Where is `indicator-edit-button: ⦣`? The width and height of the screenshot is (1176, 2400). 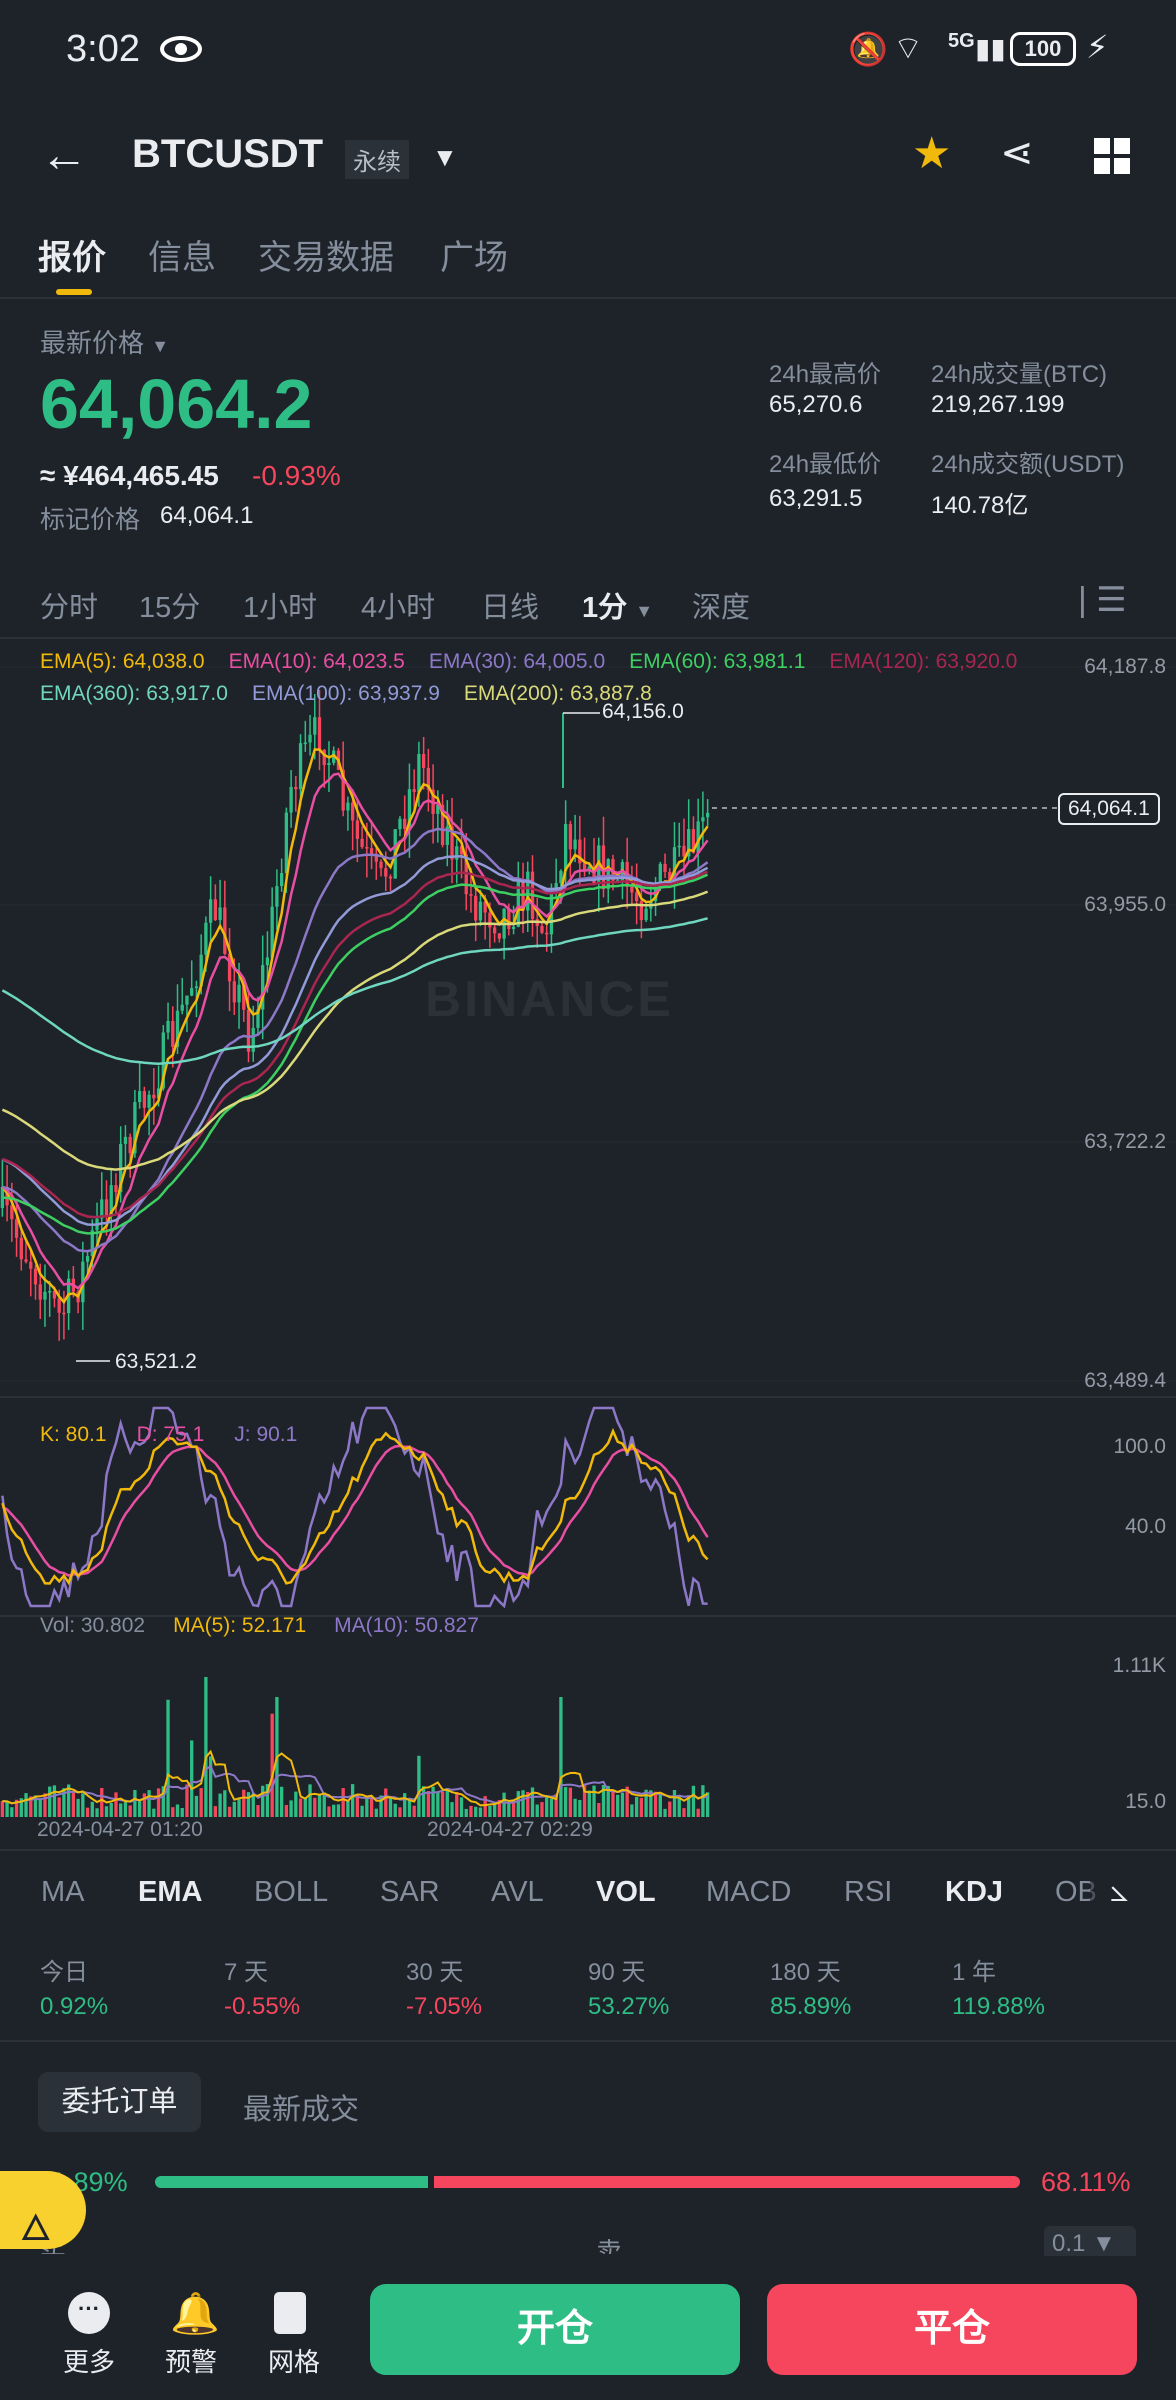 indicator-edit-button: ⦣ is located at coordinates (1133, 1892).